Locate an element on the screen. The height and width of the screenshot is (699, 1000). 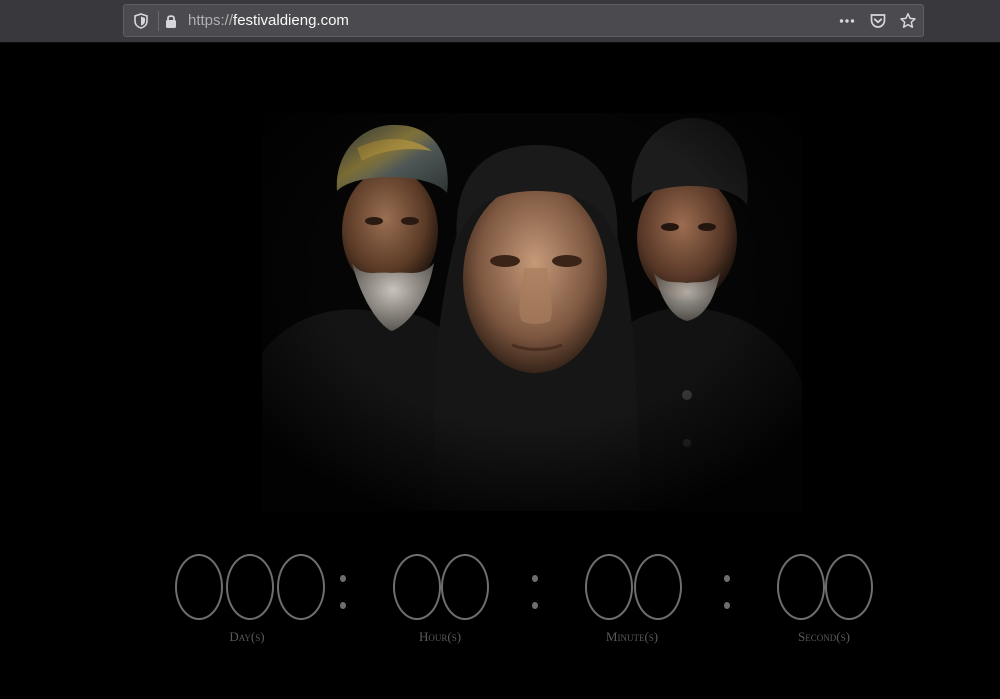
address-bar: https://festivaldieng.com is located at coordinates (523, 20).